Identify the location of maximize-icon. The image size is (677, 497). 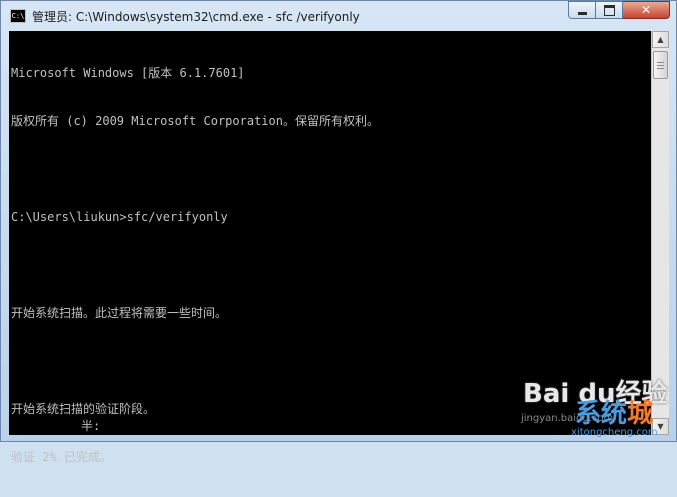
(609, 10).